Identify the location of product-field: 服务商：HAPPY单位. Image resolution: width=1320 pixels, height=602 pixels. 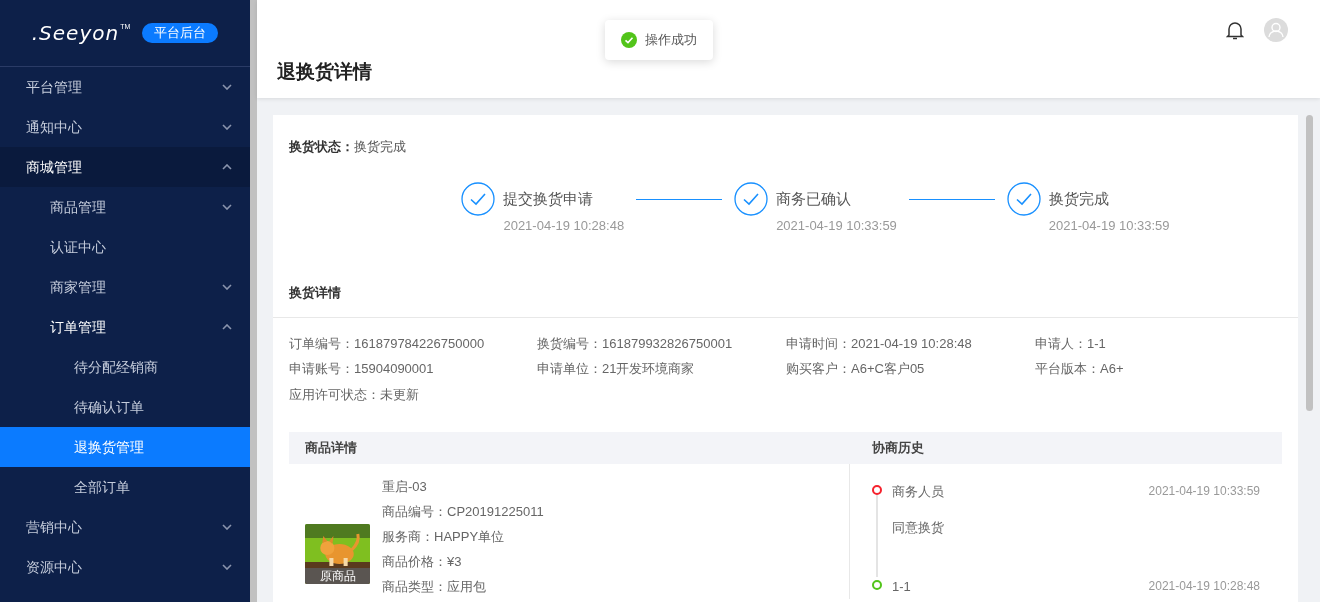
(463, 536).